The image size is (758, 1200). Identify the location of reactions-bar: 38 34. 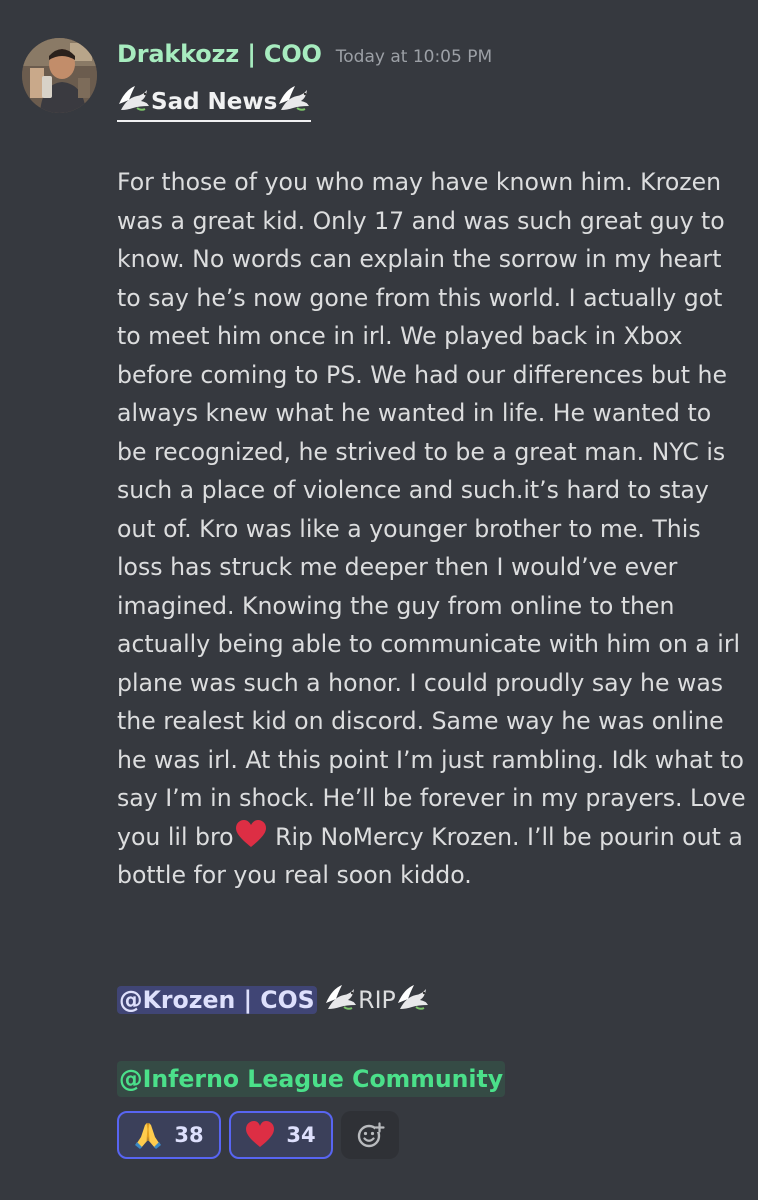
(258, 1135).